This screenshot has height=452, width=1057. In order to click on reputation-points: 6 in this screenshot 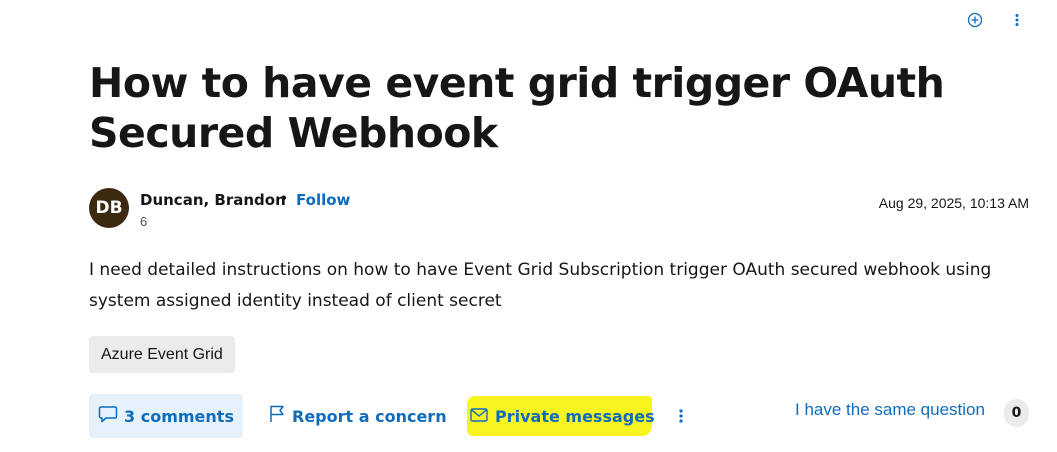, I will do `click(144, 221)`.